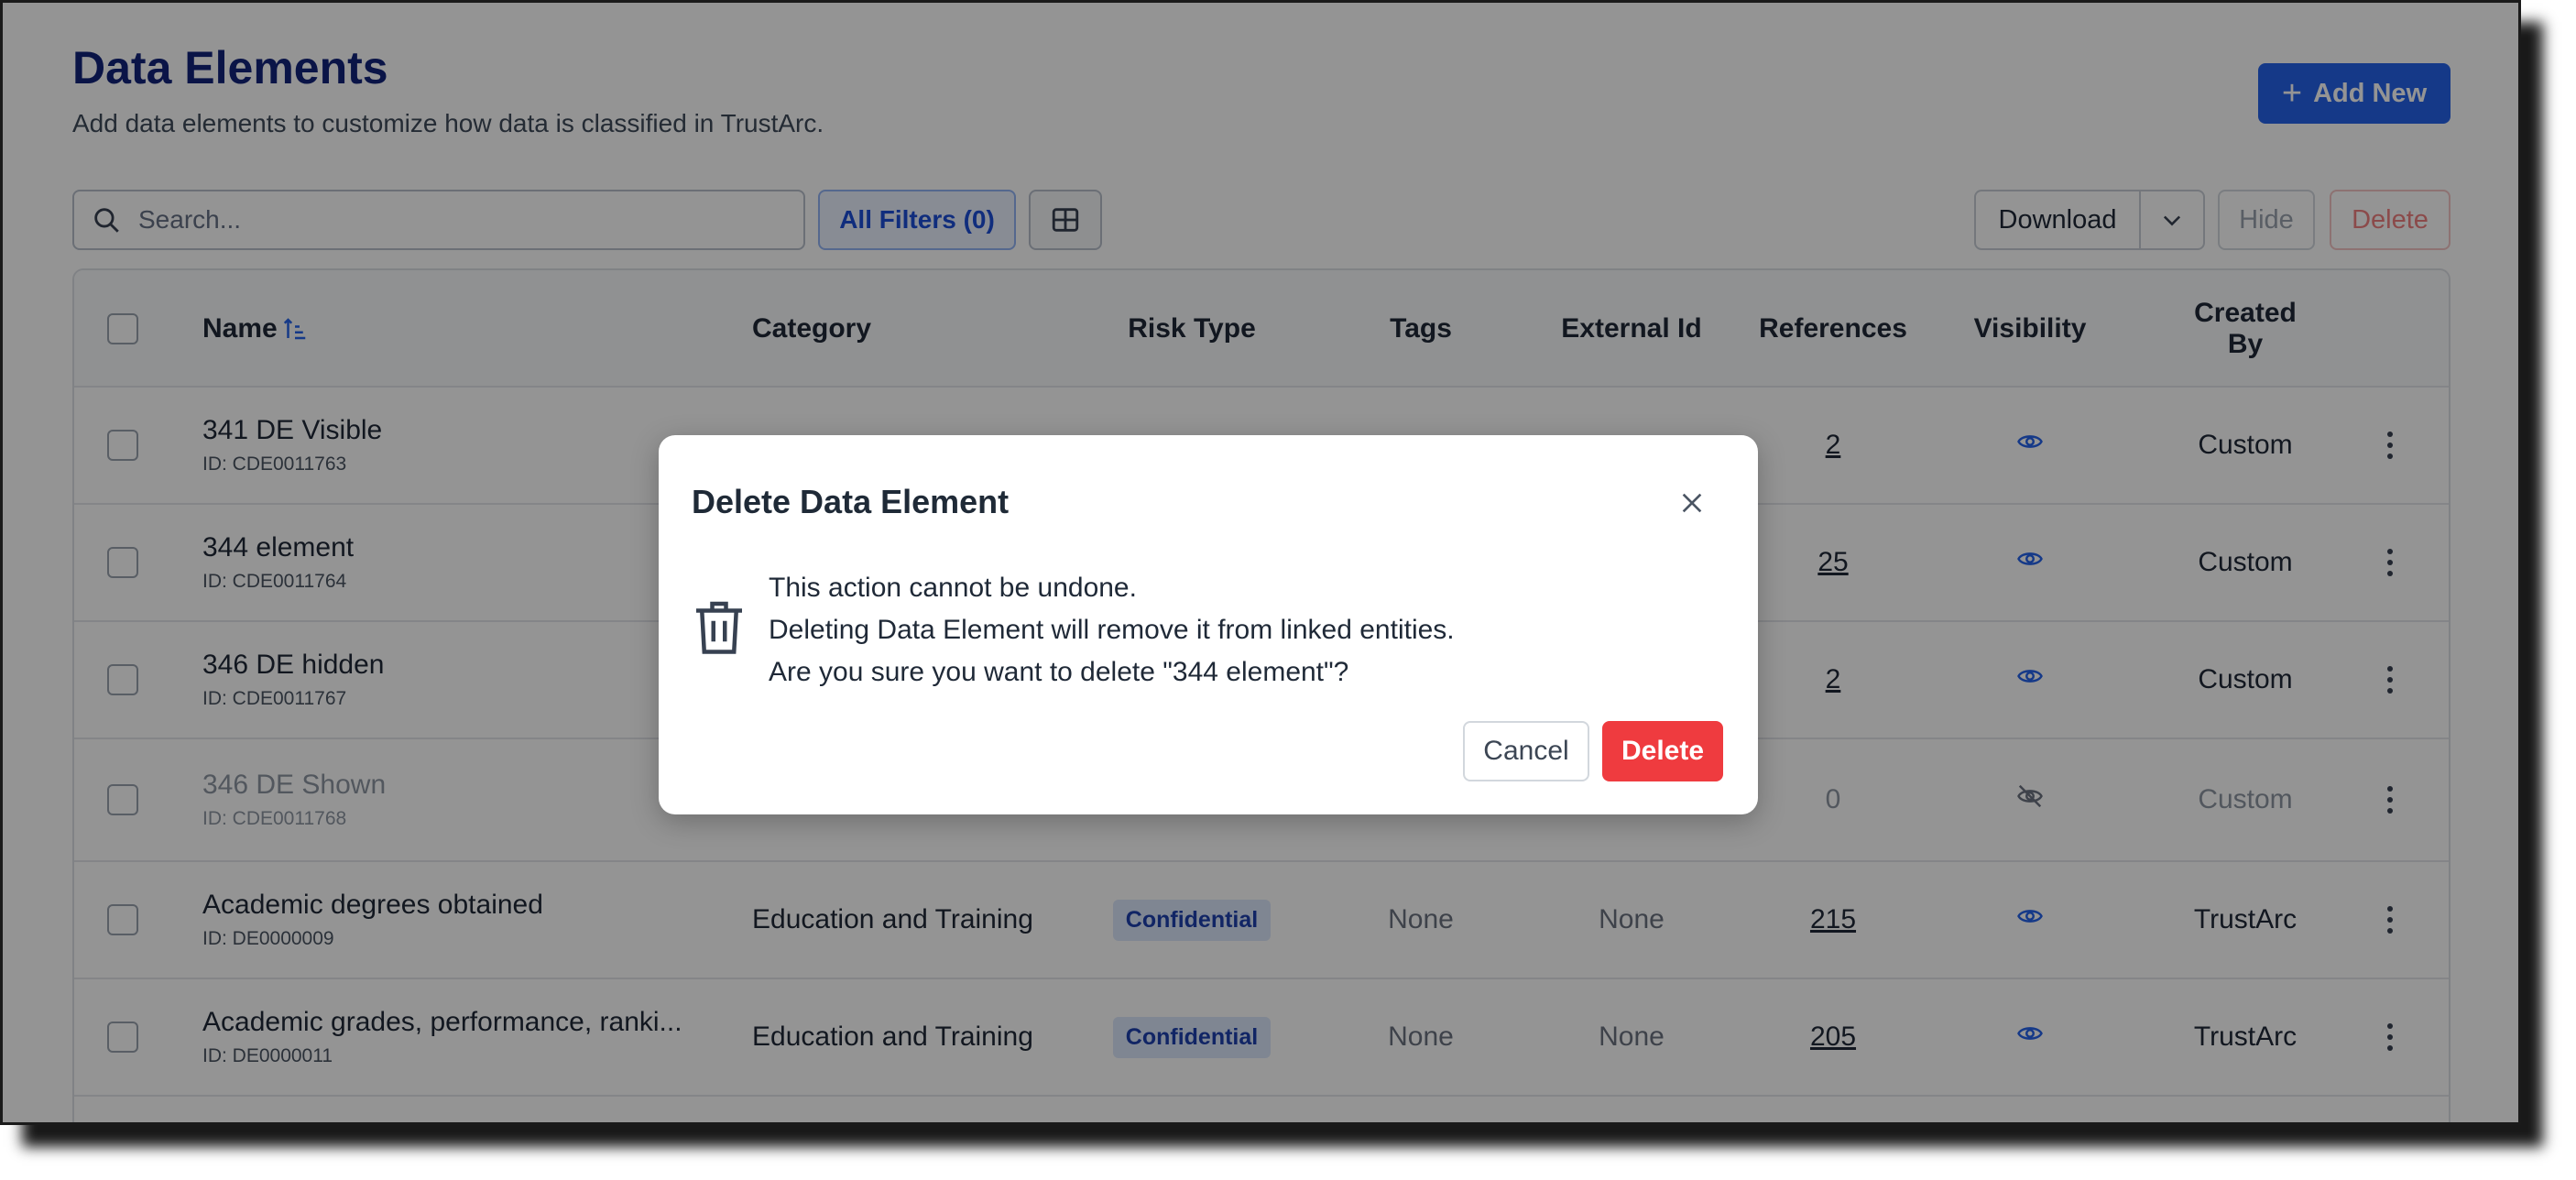 This screenshot has width=2576, height=1180. I want to click on close-icon, so click(1692, 503).